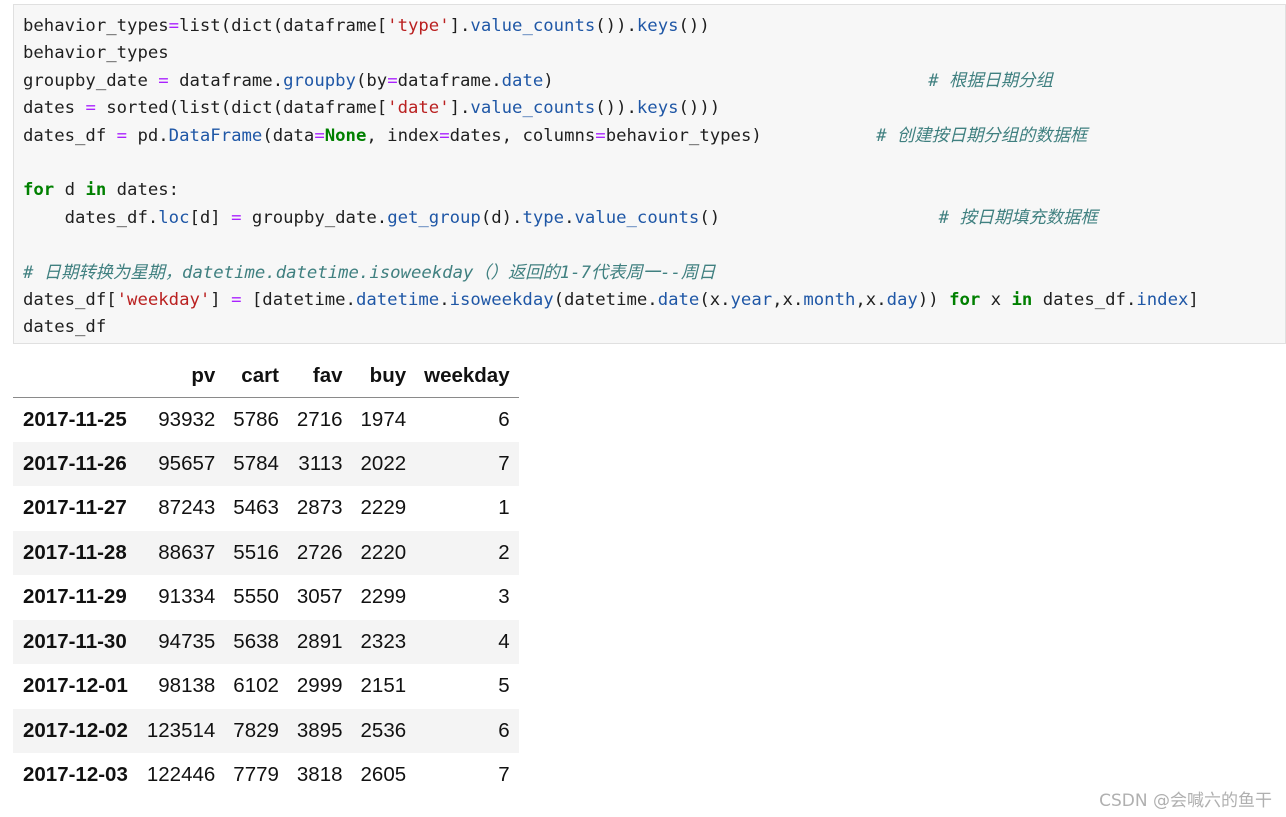  I want to click on table-row: 2017-12-02 123514 7829 3895 2536 6, so click(266, 730).